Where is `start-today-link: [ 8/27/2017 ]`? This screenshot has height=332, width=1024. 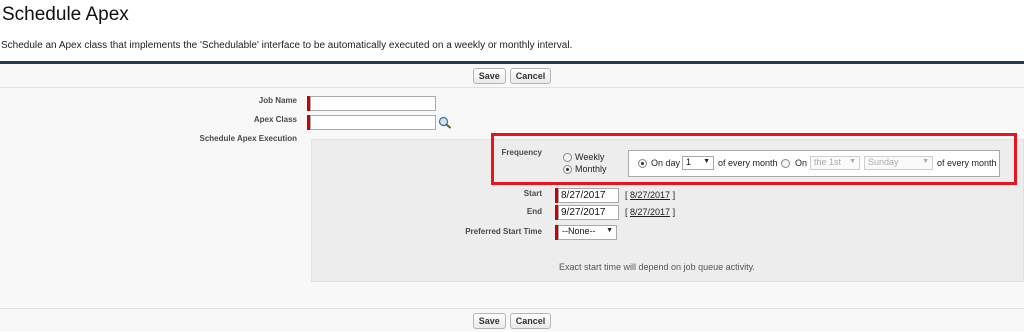
start-today-link: [ 8/27/2017 ] is located at coordinates (650, 195).